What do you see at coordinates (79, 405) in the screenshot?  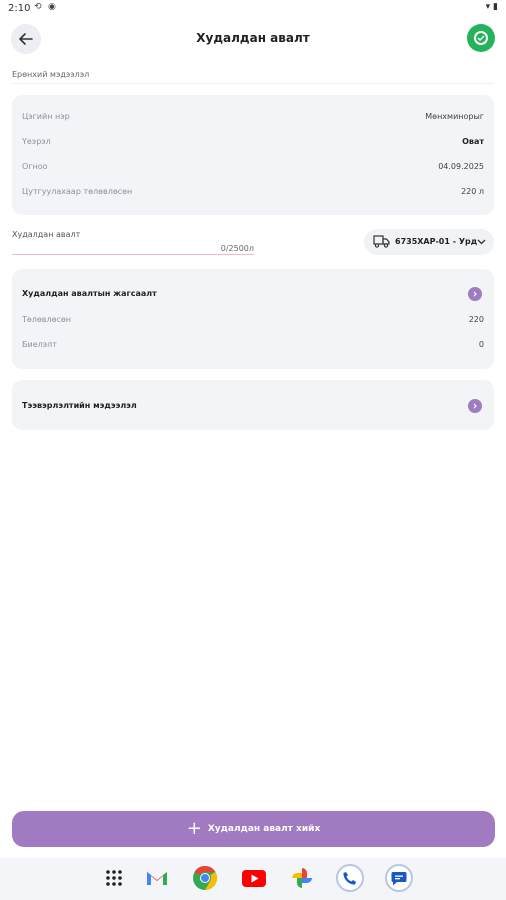 I see `transport-info-title: Тээвэрлэлтийн мэдээлэл` at bounding box center [79, 405].